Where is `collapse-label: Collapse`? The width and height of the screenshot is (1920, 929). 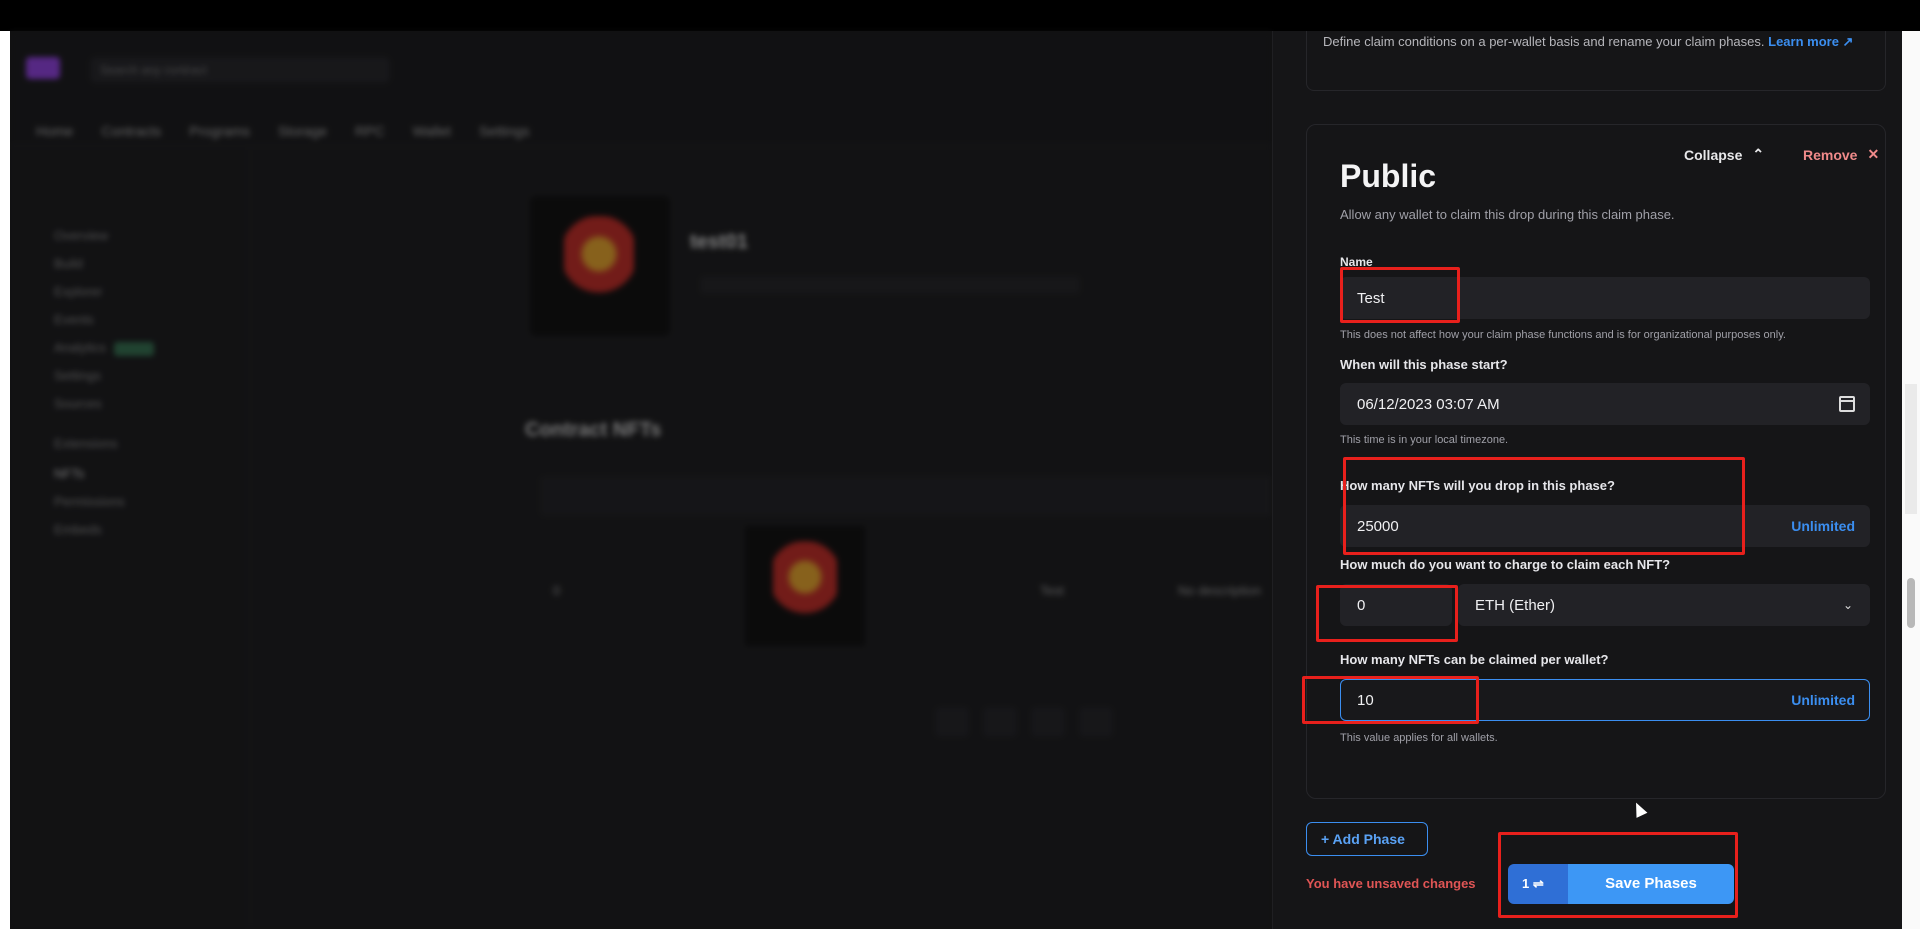
collapse-label: Collapse is located at coordinates (1713, 154).